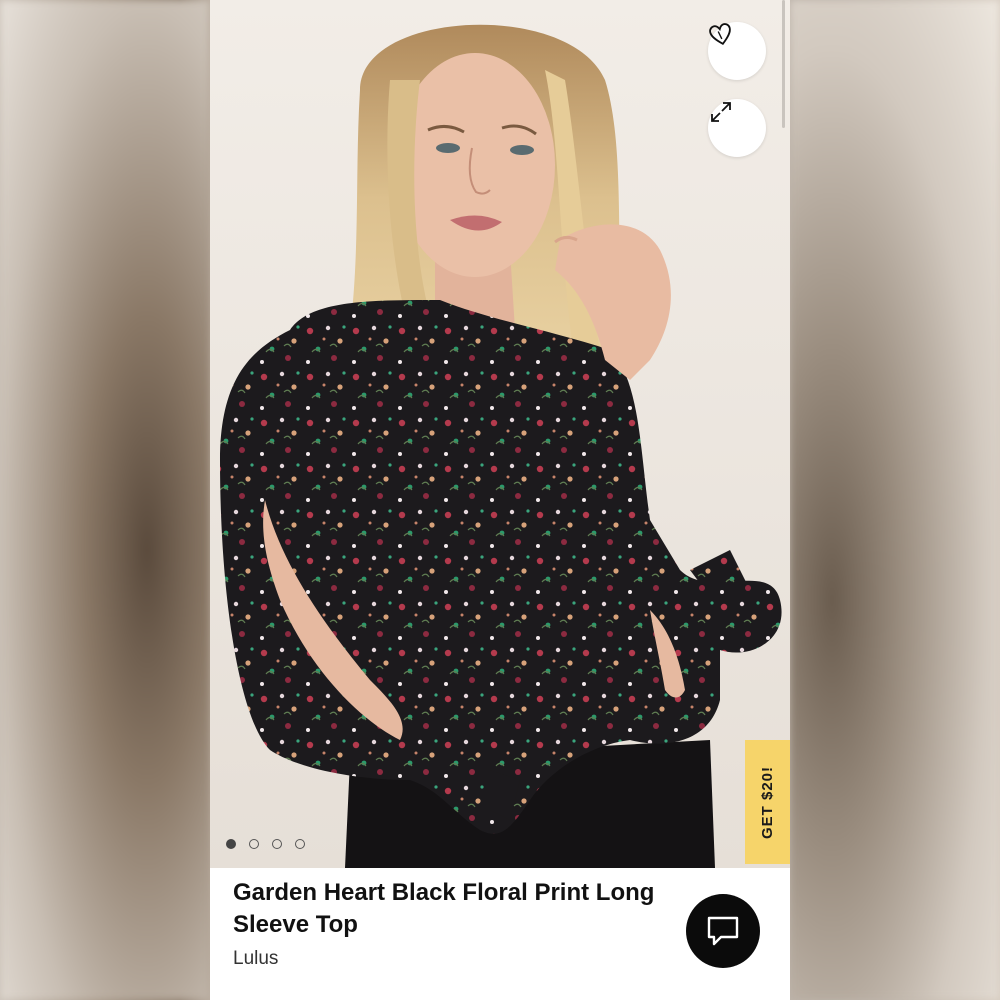  I want to click on expand-icon, so click(721, 112).